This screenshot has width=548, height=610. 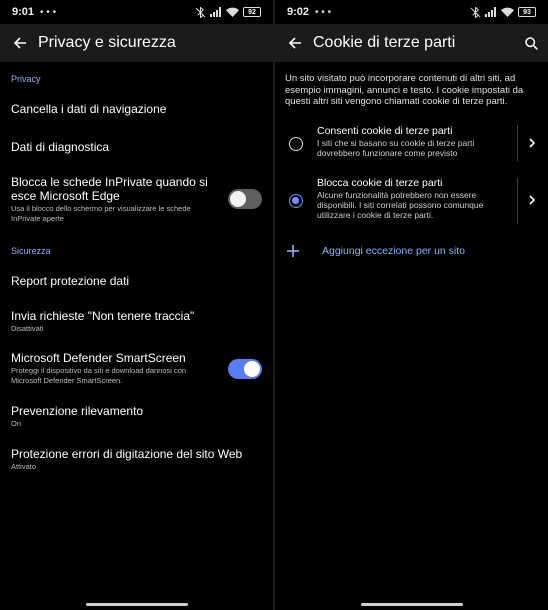 I want to click on add-site-exception-button: Aggiungi eccezione per un sito, so click(x=411, y=254).